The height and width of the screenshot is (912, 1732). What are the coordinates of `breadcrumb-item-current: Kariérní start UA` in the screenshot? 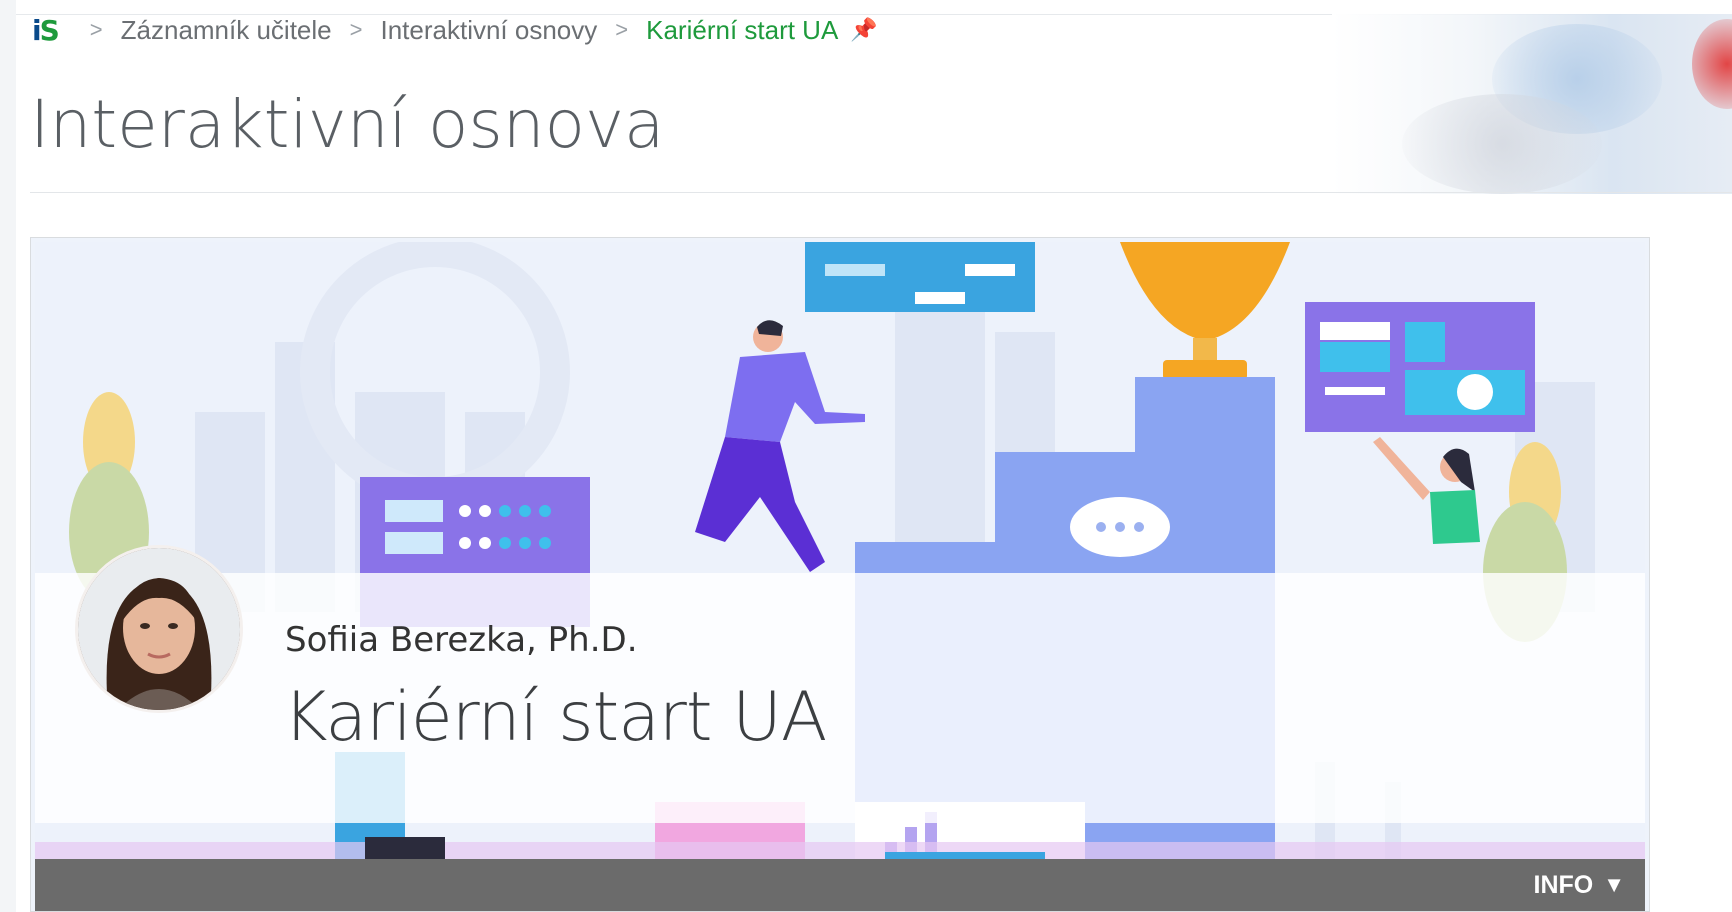 It's located at (742, 29).